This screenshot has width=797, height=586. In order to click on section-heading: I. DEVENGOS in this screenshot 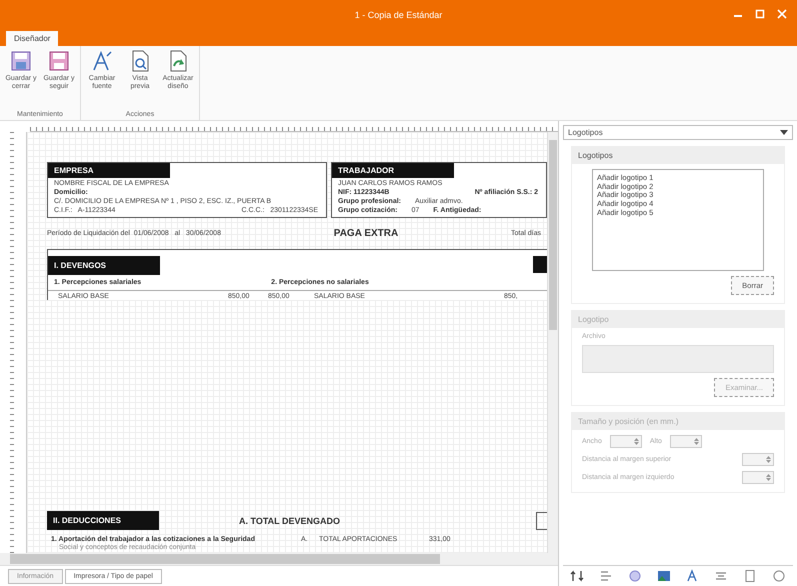, I will do `click(104, 265)`.